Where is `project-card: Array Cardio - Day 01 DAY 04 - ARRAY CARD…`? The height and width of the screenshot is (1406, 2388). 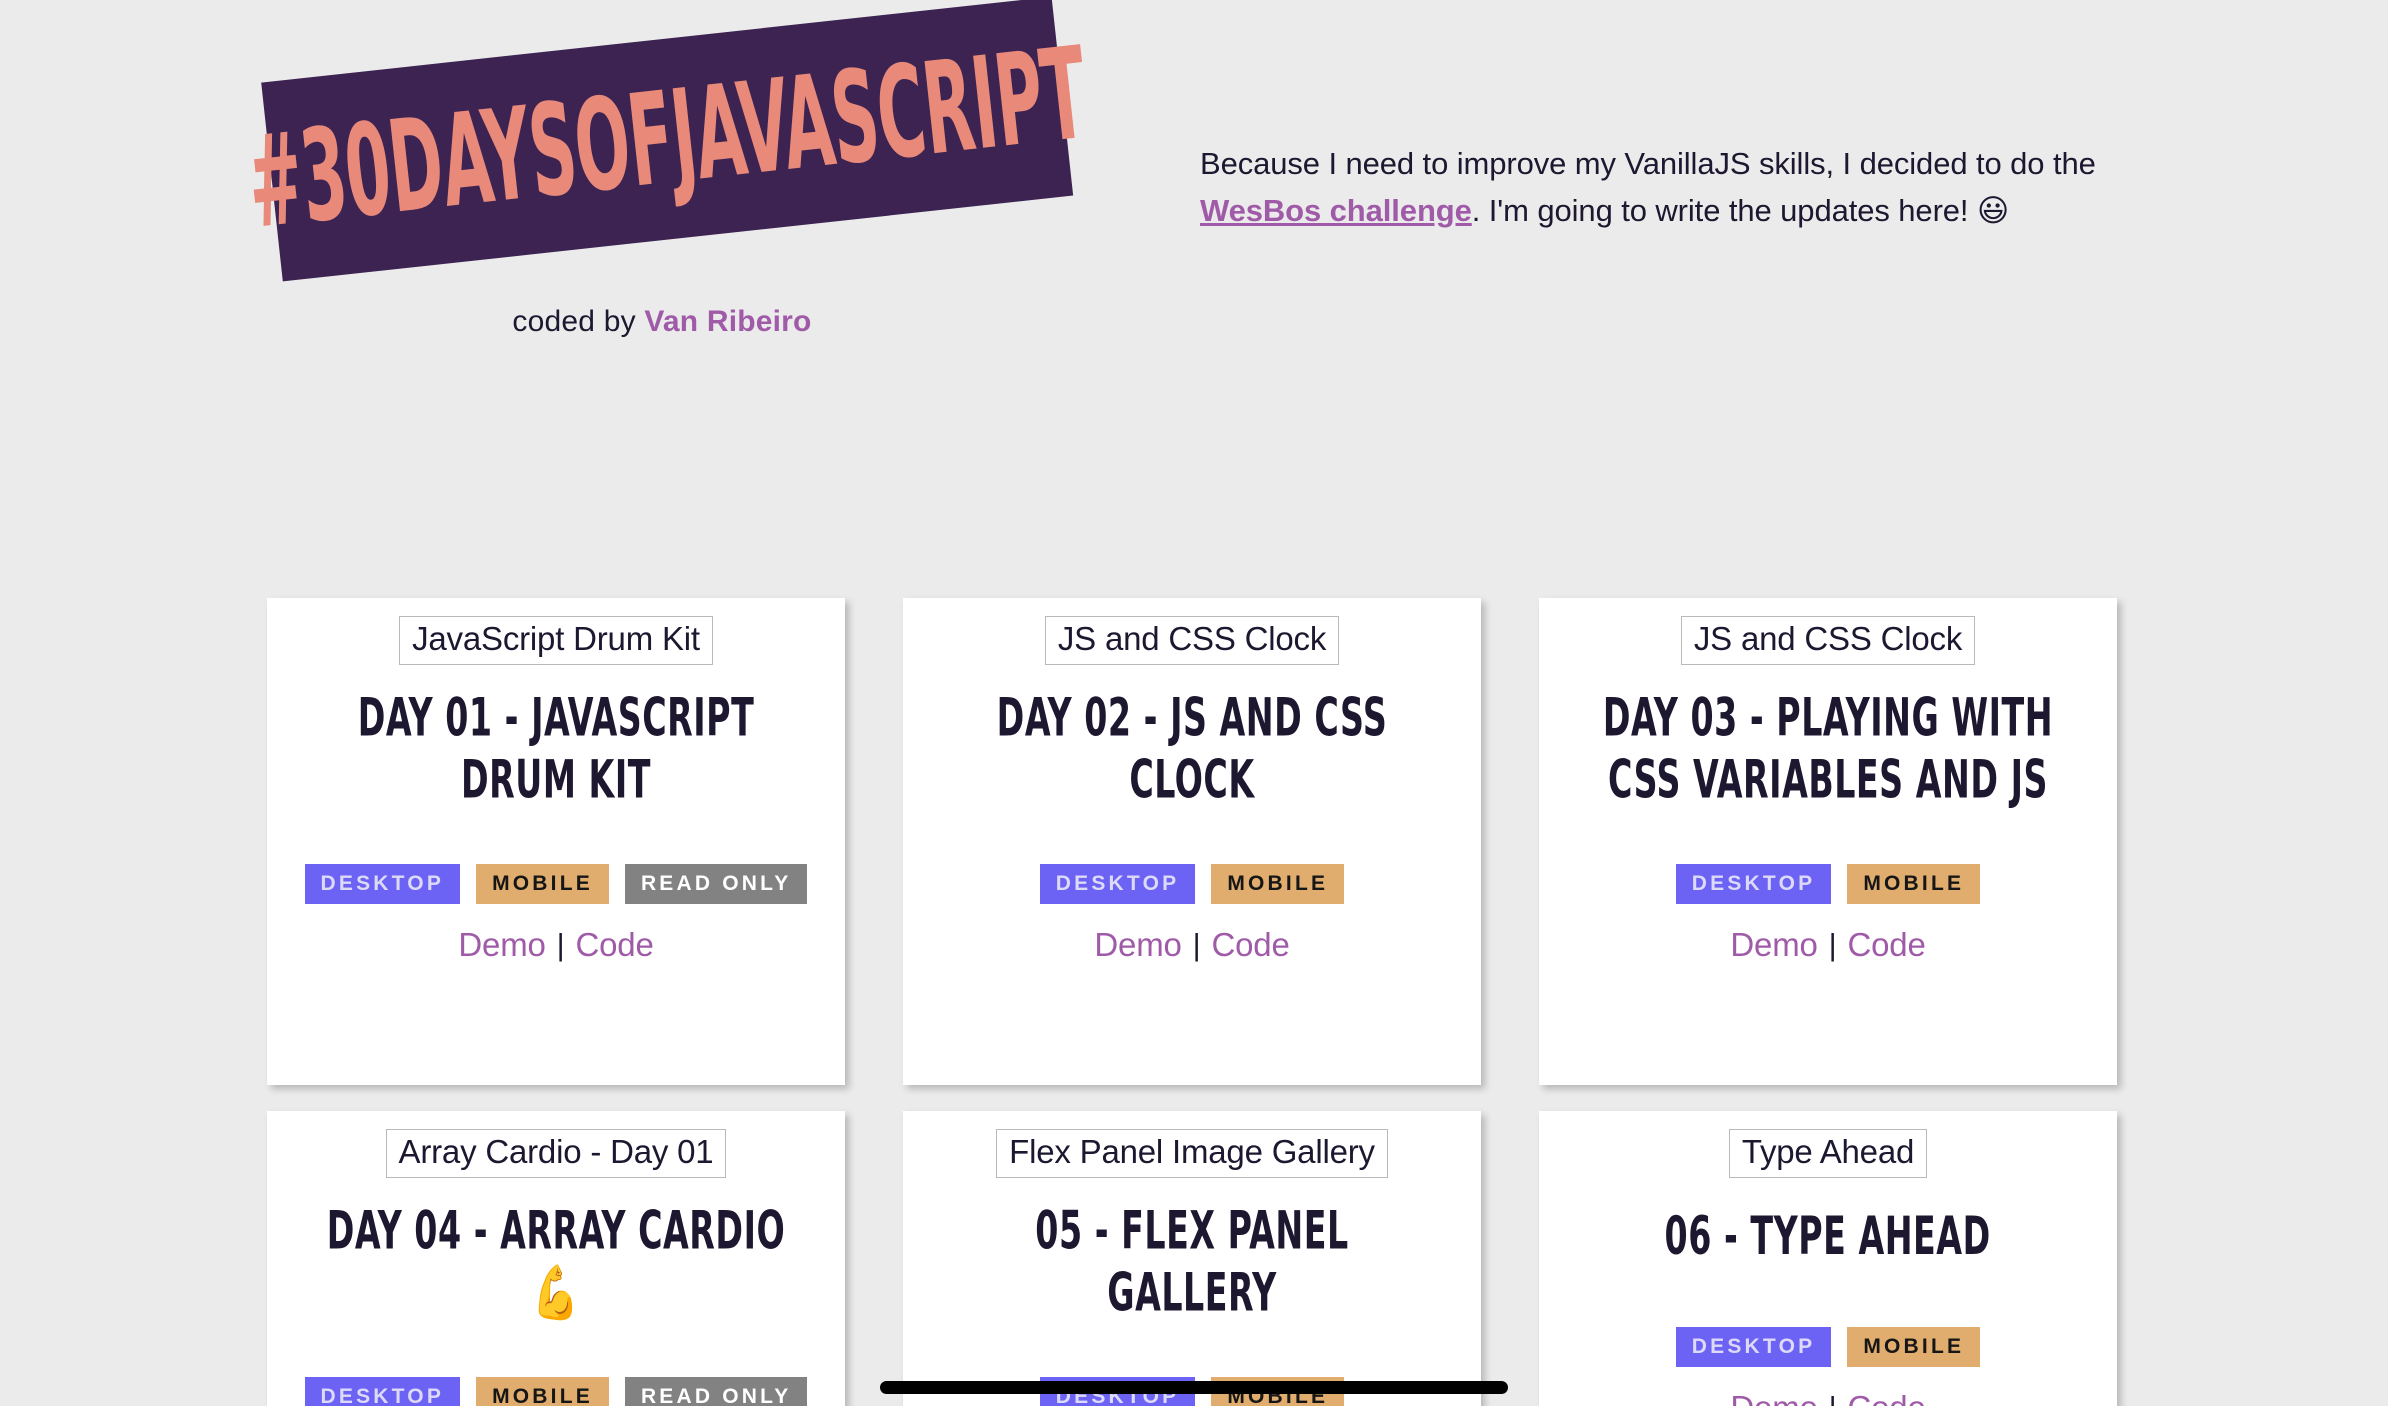
project-card: Array Cardio - Day 01 DAY 04 - ARRAY CARD… is located at coordinates (556, 1258).